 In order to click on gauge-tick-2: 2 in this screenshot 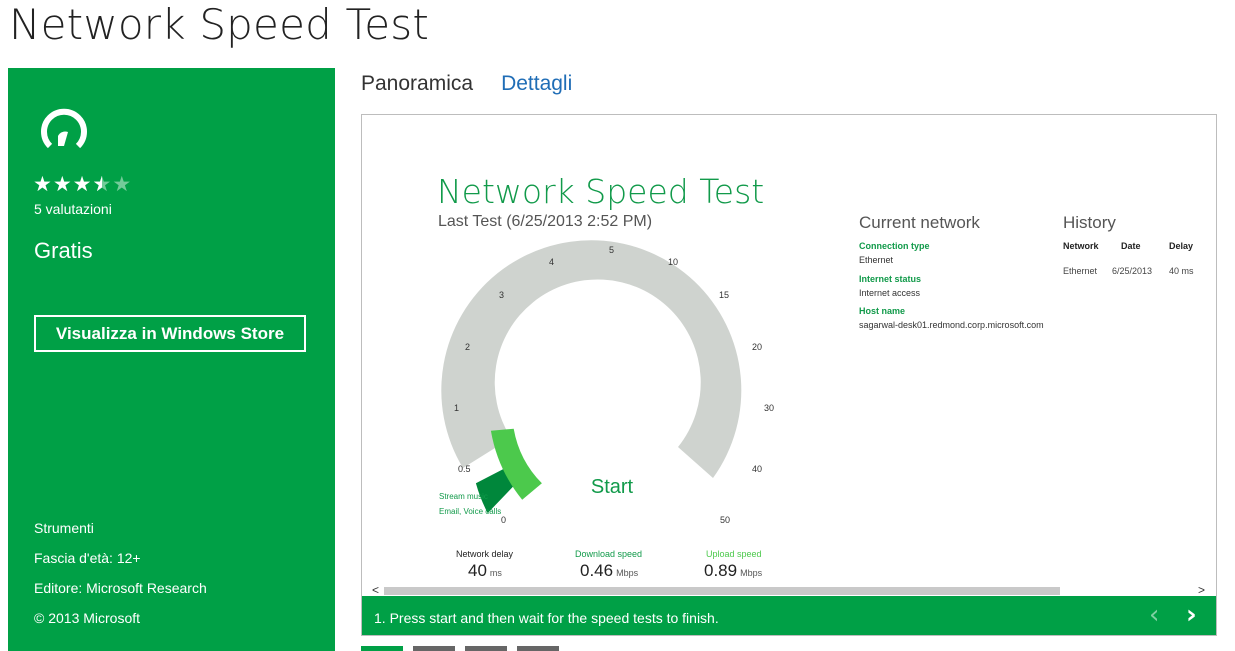, I will do `click(467, 347)`.